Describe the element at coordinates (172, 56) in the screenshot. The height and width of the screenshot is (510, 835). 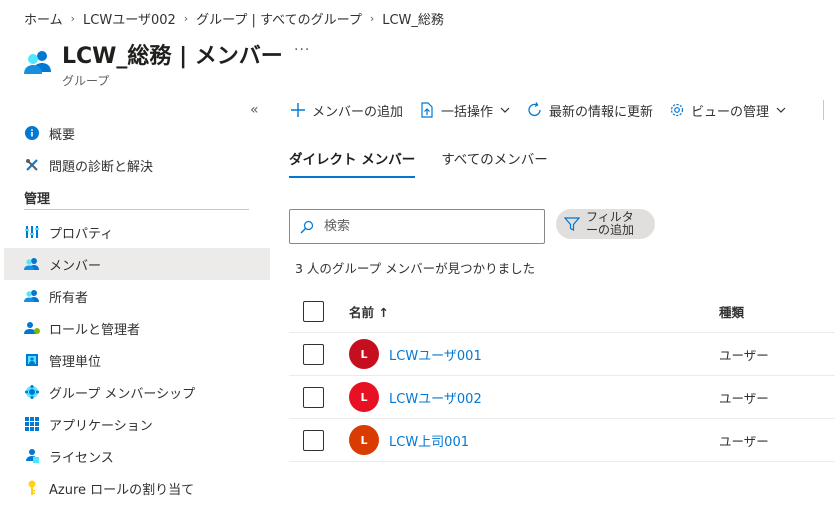
I see `page-title: LCW_総務 | メンバー` at that location.